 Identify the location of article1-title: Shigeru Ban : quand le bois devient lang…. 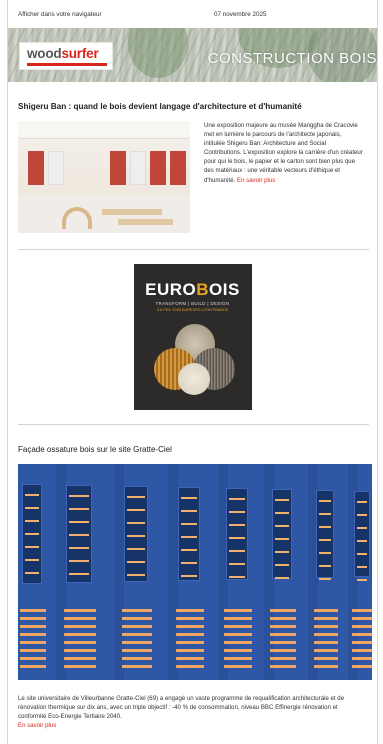
(192, 106).